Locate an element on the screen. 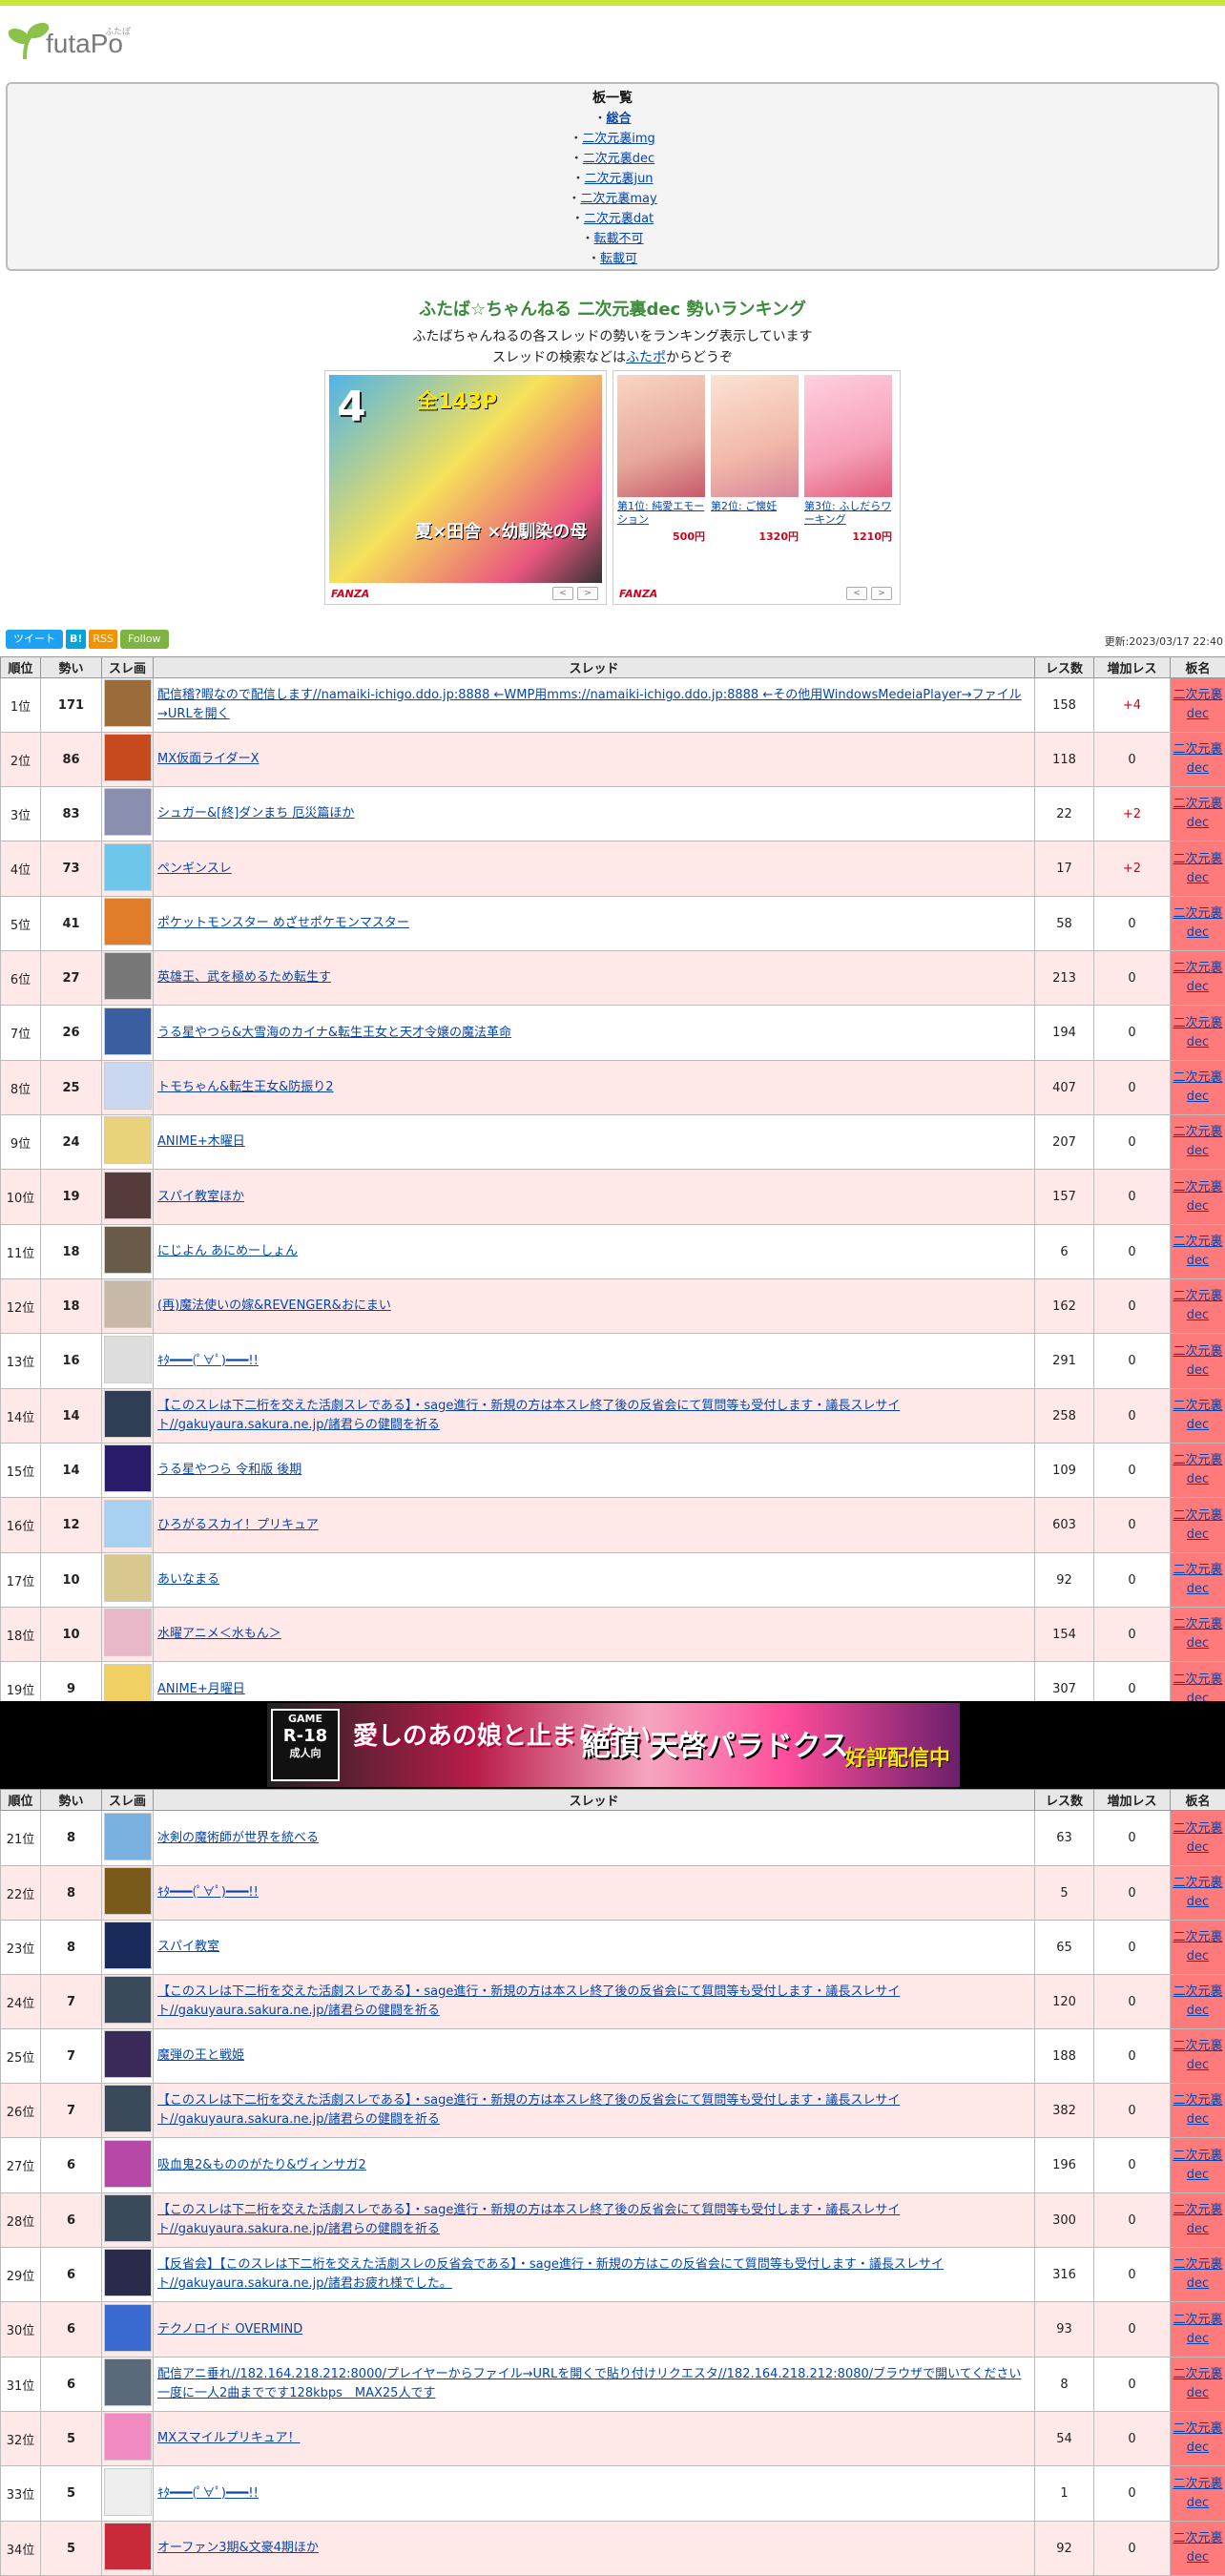 Image resolution: width=1225 pixels, height=2576 pixels. thread-link: 吸血鬼2&もののがたり&ヴィンサガ2 is located at coordinates (261, 2165).